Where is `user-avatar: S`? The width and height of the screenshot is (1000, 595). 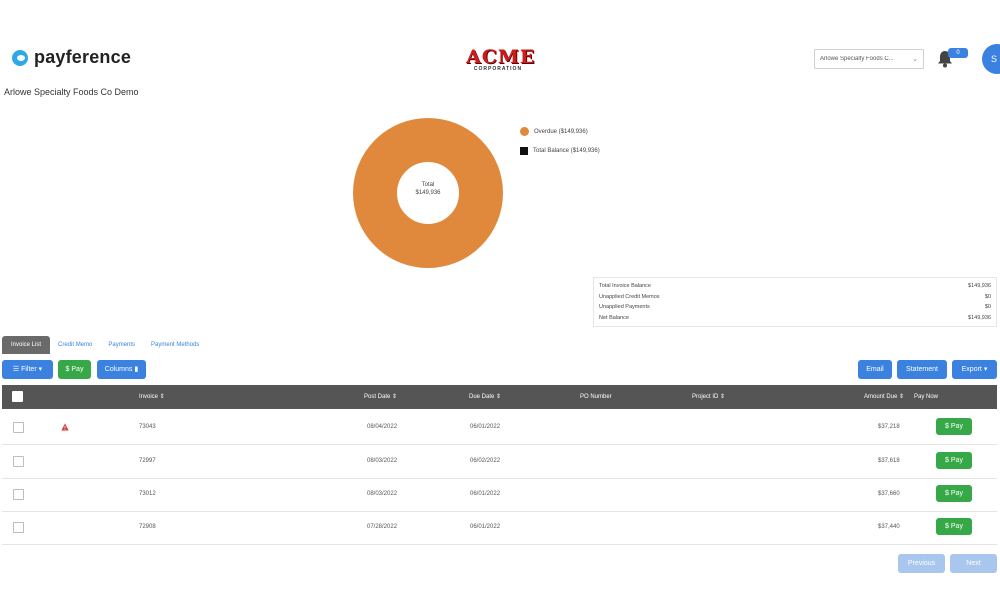 user-avatar: S is located at coordinates (991, 59).